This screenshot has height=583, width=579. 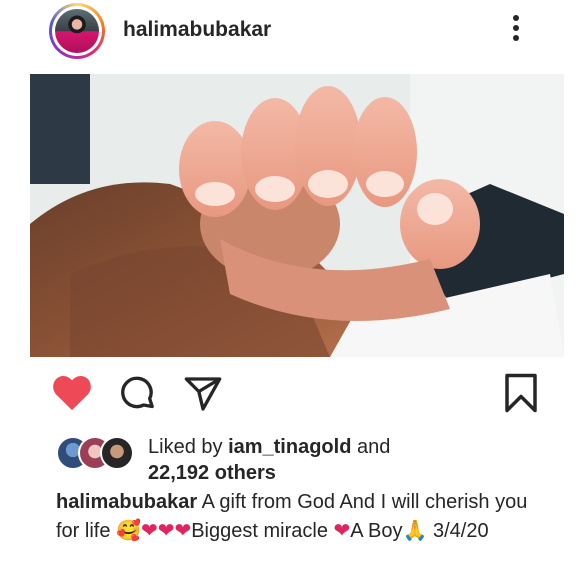 What do you see at coordinates (289, 393) in the screenshot?
I see `post-actions` at bounding box center [289, 393].